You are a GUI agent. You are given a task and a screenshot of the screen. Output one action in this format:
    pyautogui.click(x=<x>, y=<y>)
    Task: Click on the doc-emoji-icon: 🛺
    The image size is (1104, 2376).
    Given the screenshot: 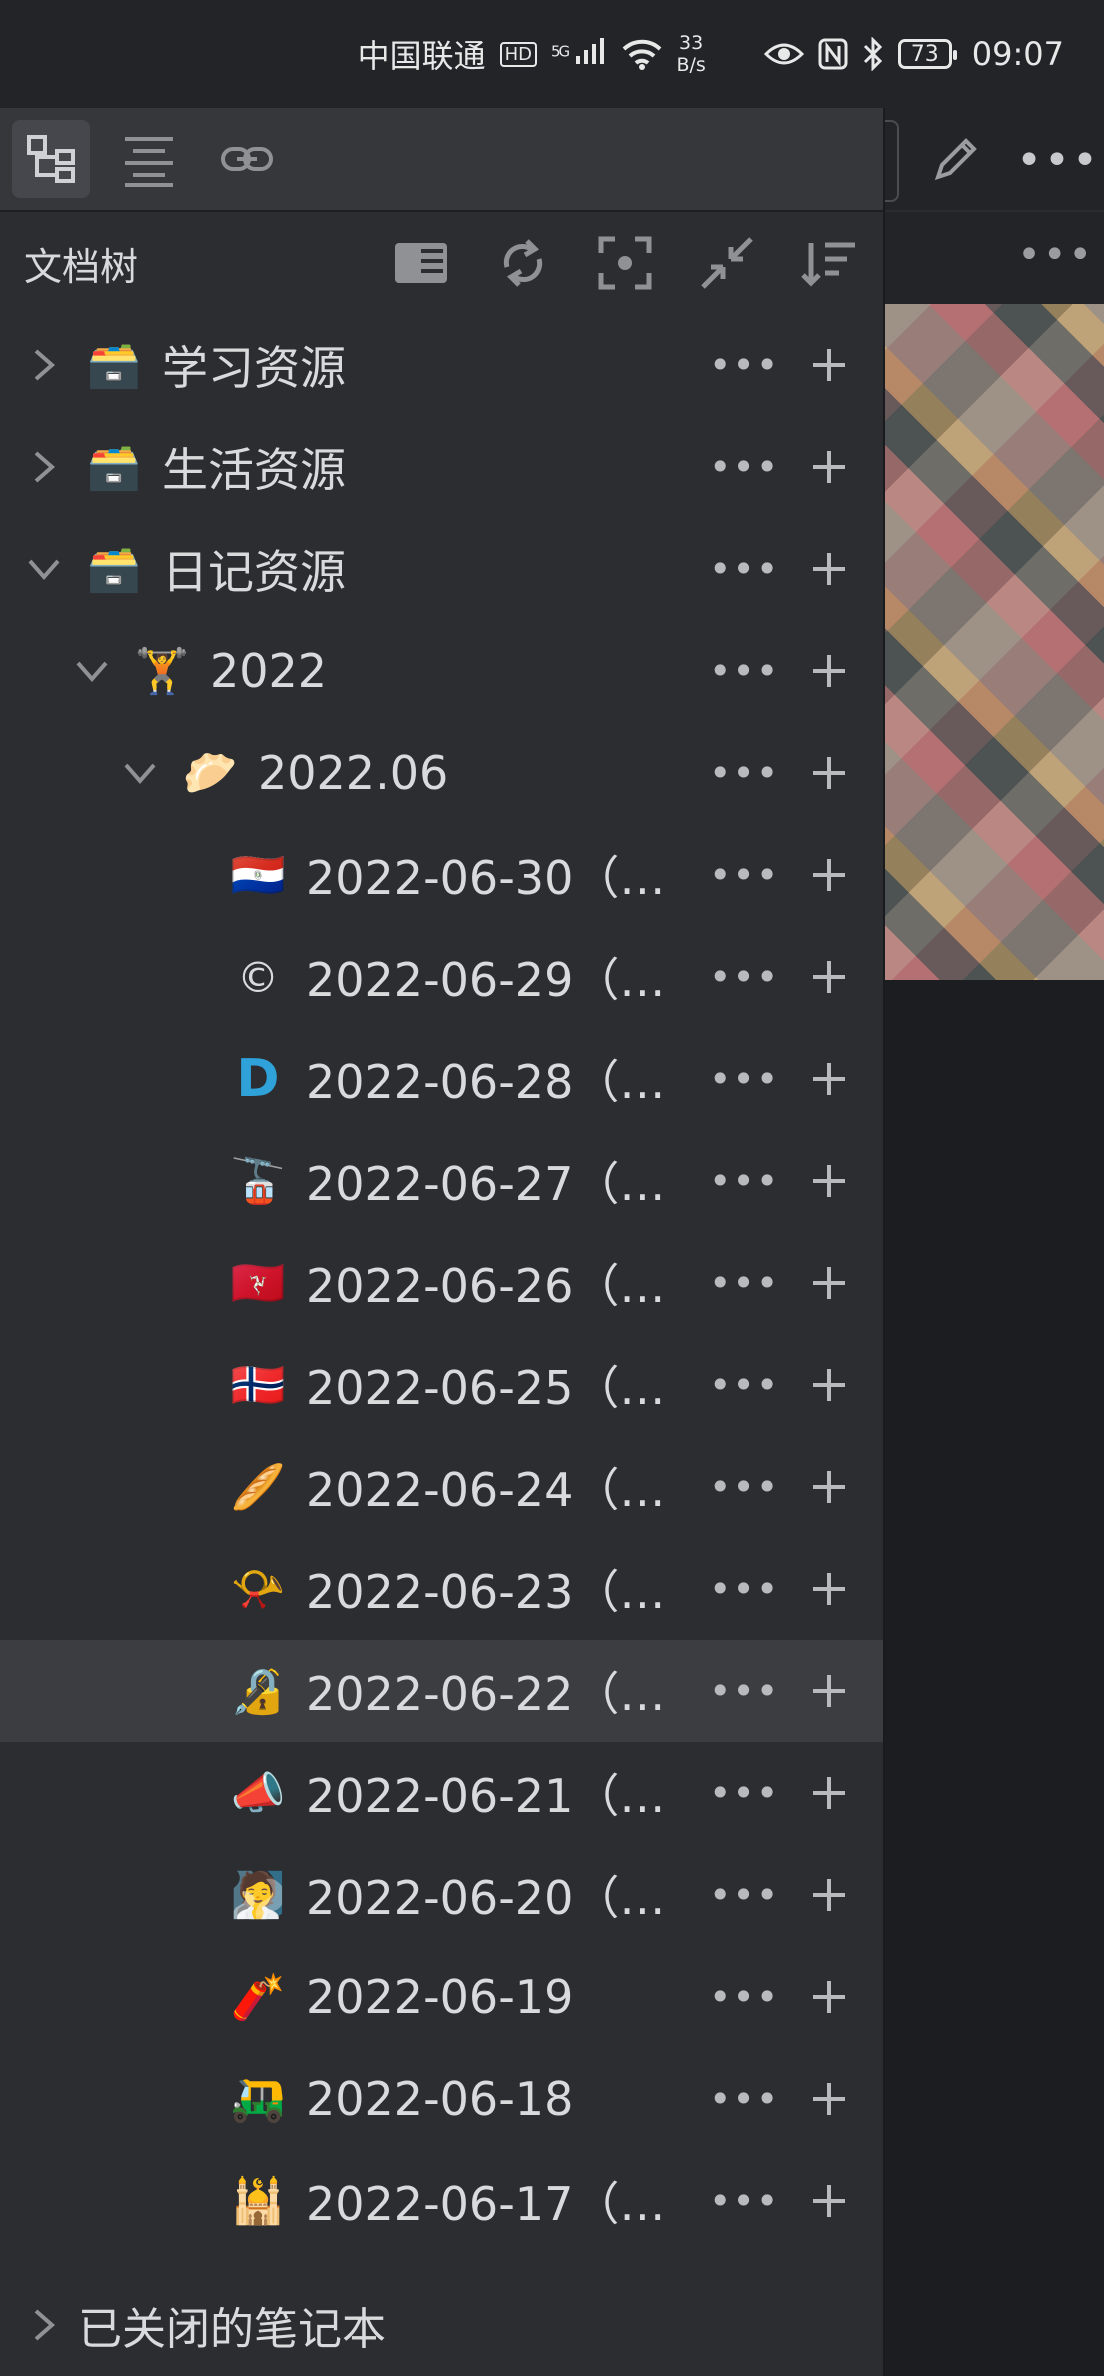 What is the action you would take?
    pyautogui.click(x=258, y=2099)
    